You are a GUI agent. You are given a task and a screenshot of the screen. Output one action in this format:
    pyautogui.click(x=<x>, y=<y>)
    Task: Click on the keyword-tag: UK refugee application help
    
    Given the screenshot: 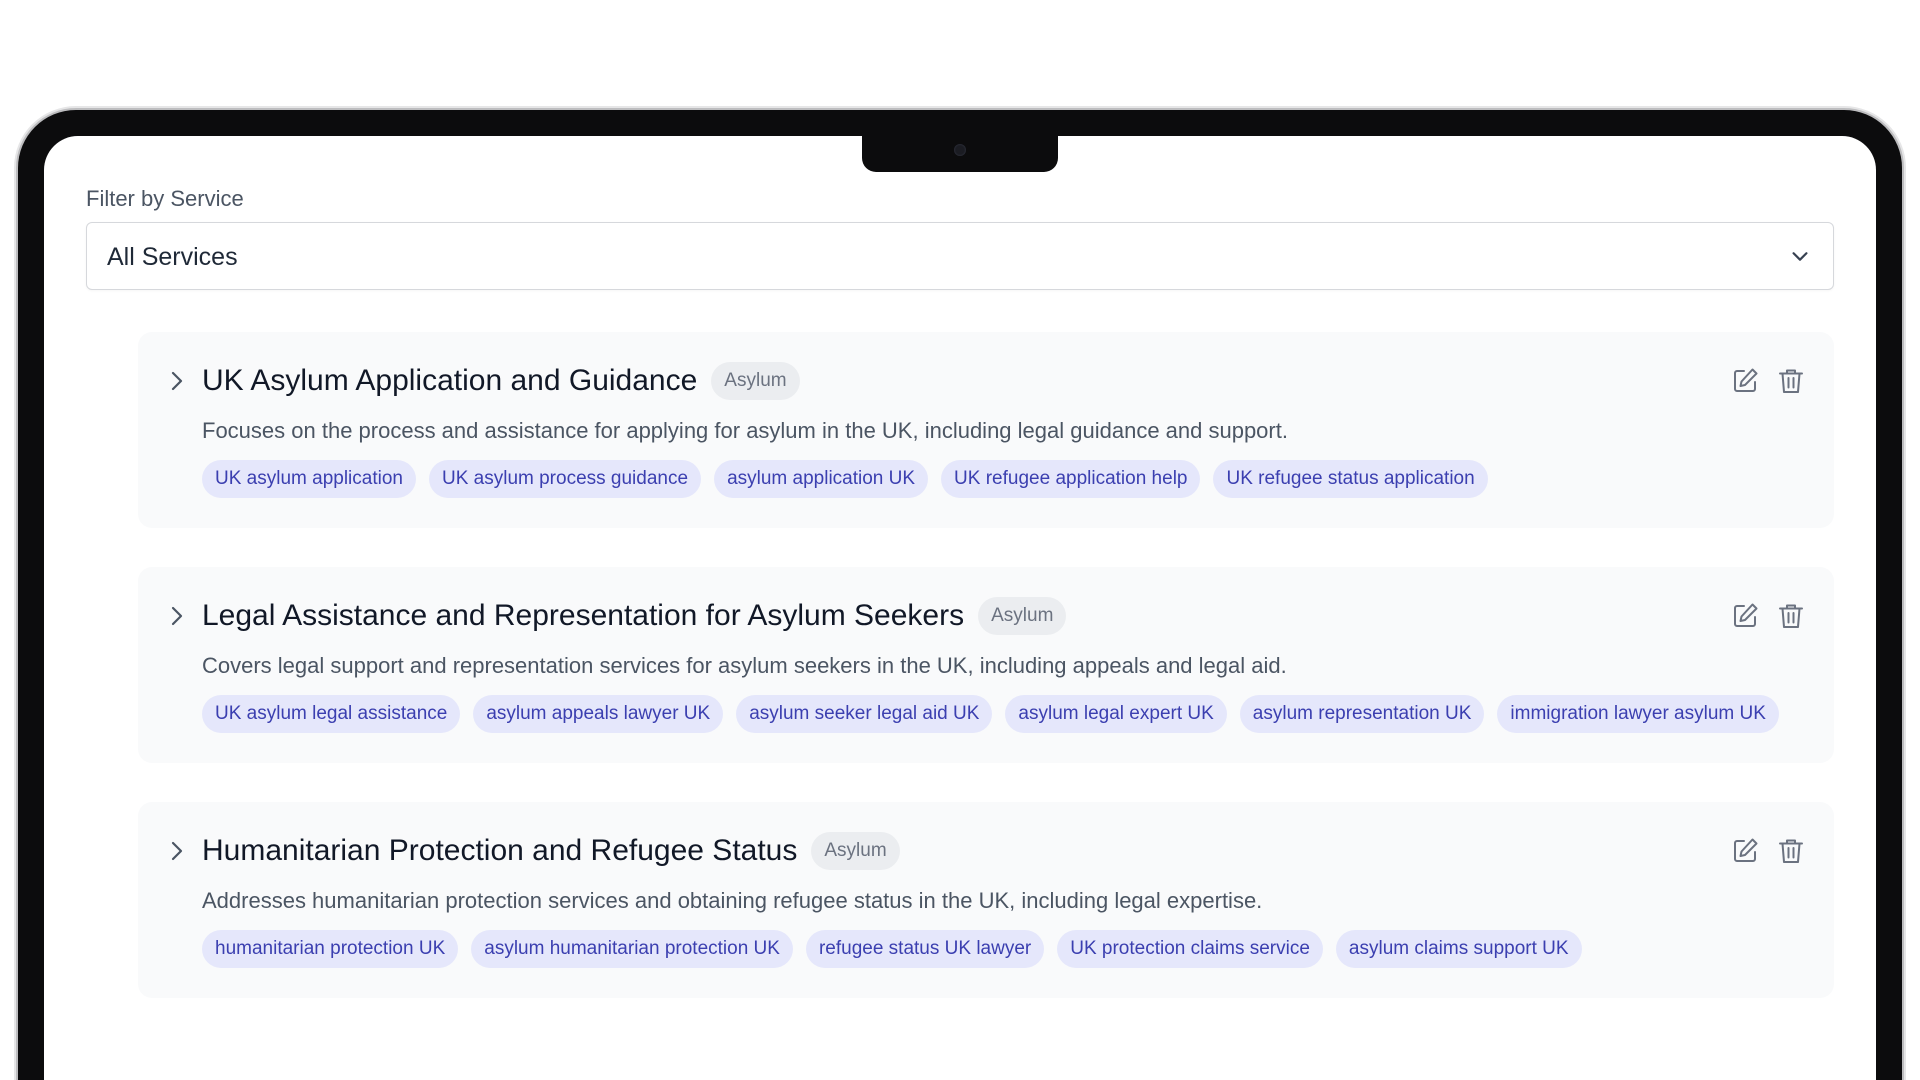 What is the action you would take?
    pyautogui.click(x=1071, y=479)
    